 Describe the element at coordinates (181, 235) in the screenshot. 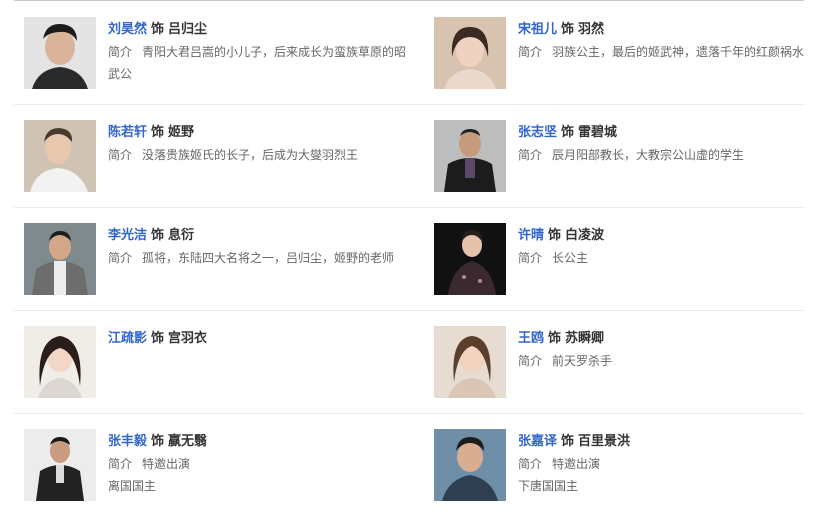

I see `role-name: 息衍` at that location.